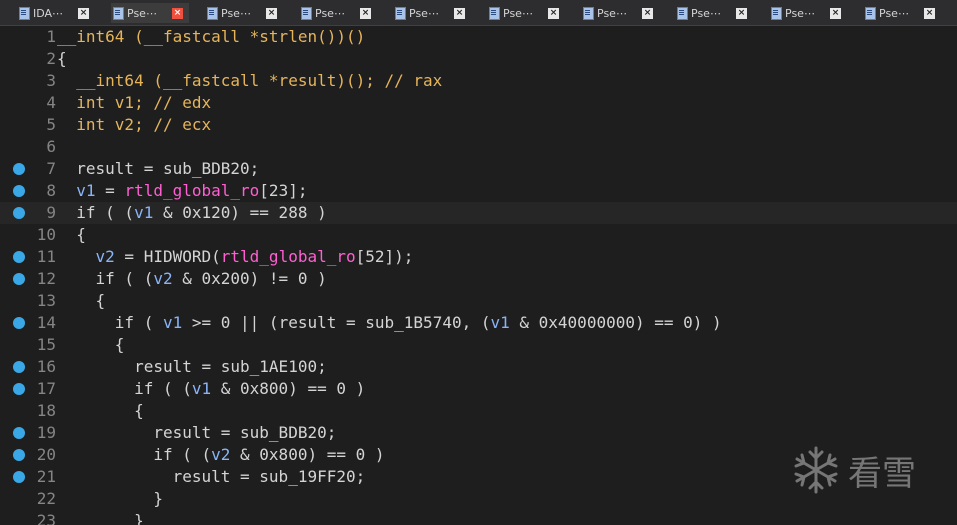 The height and width of the screenshot is (525, 957). I want to click on code-token: = HIDWORD(, so click(167, 256).